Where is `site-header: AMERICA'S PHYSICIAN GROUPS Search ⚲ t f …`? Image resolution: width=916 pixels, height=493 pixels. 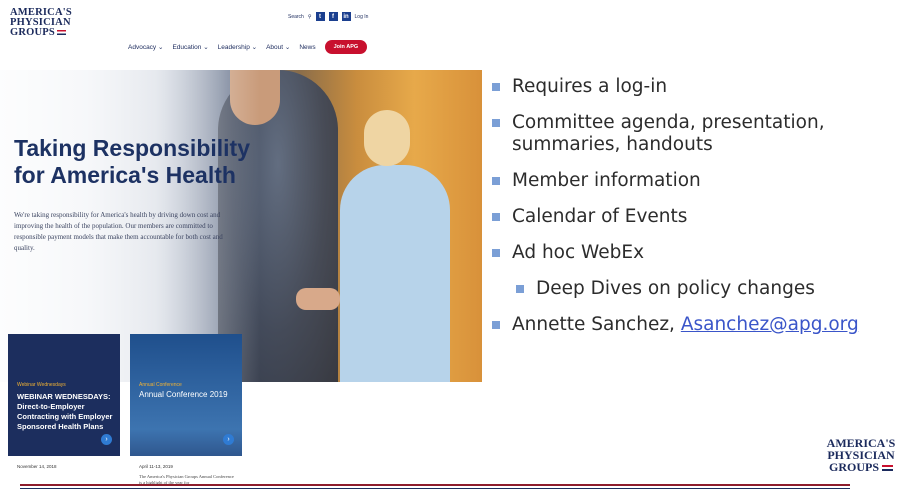
site-header: AMERICA'S PHYSICIAN GROUPS Search ⚲ t f … is located at coordinates (241, 35).